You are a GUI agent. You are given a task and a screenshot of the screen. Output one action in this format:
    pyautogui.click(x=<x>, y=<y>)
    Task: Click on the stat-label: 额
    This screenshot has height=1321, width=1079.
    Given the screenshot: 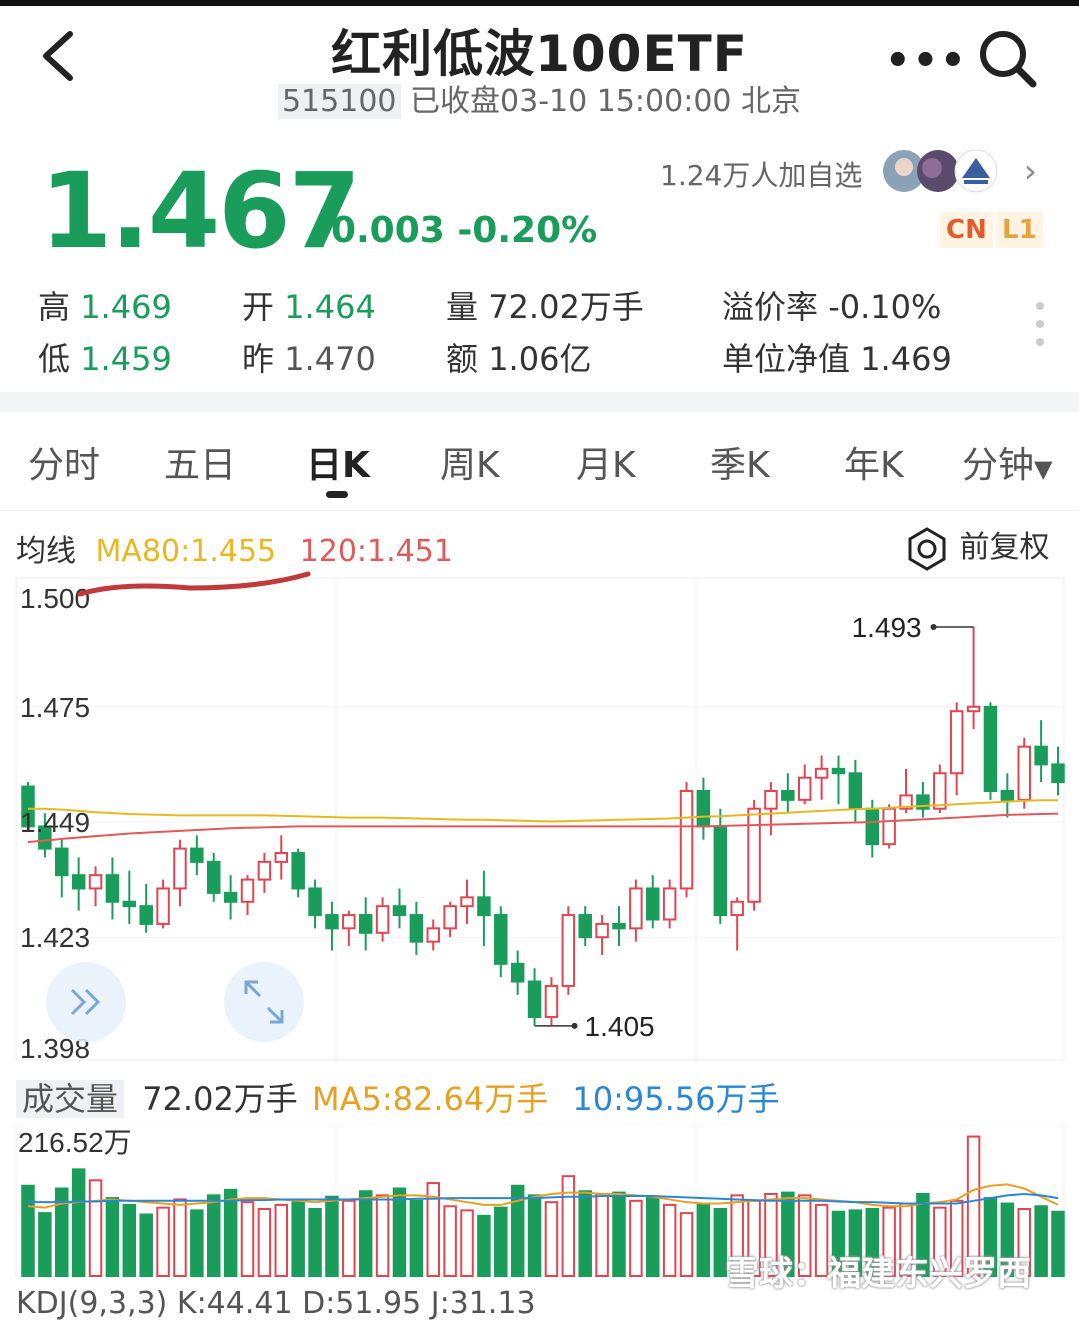 What is the action you would take?
    pyautogui.click(x=462, y=359)
    